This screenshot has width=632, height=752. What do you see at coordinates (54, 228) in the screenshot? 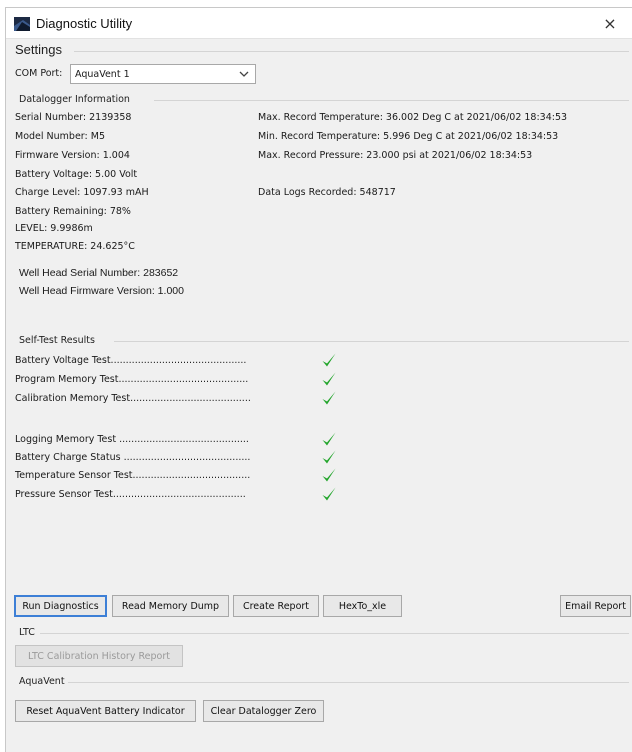
I see `level-reading: LEVEL: 9.9986m` at bounding box center [54, 228].